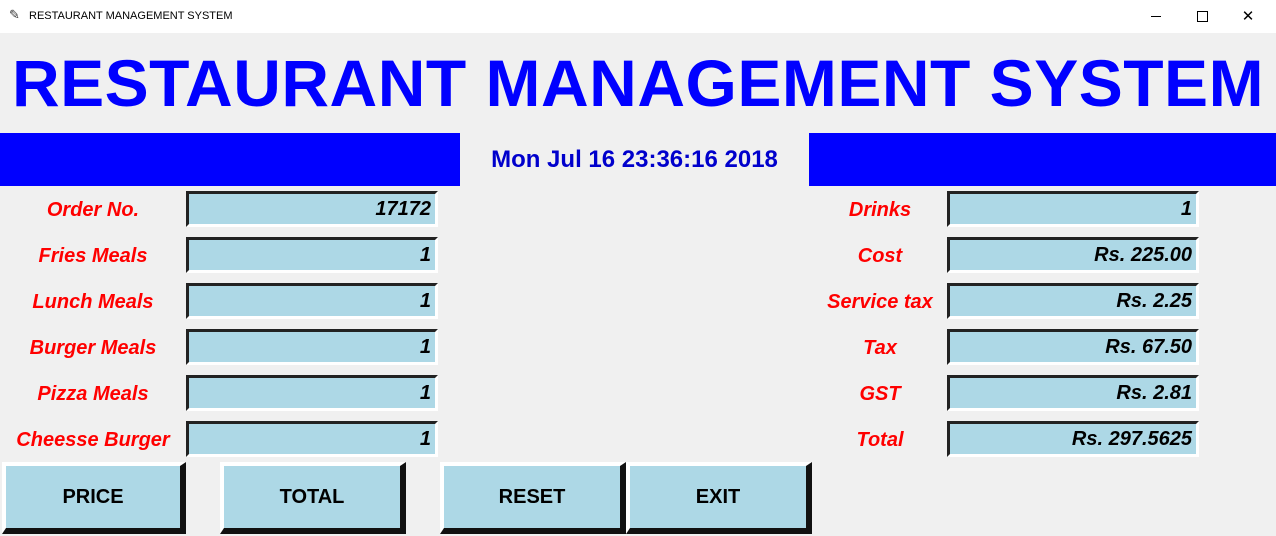  What do you see at coordinates (312, 209) in the screenshot?
I see `order-no-field: 17172` at bounding box center [312, 209].